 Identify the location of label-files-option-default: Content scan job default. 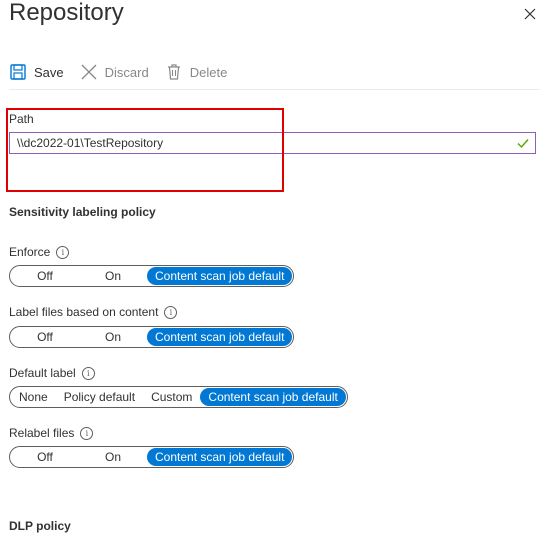
(220, 337).